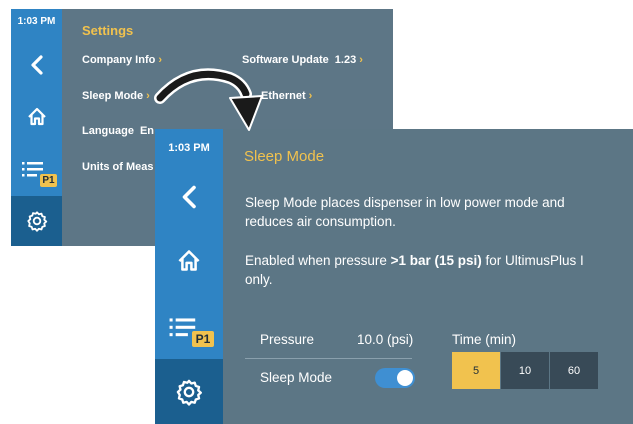  Describe the element at coordinates (385, 339) in the screenshot. I see `pressure-value: 10.0 (psi)` at that location.